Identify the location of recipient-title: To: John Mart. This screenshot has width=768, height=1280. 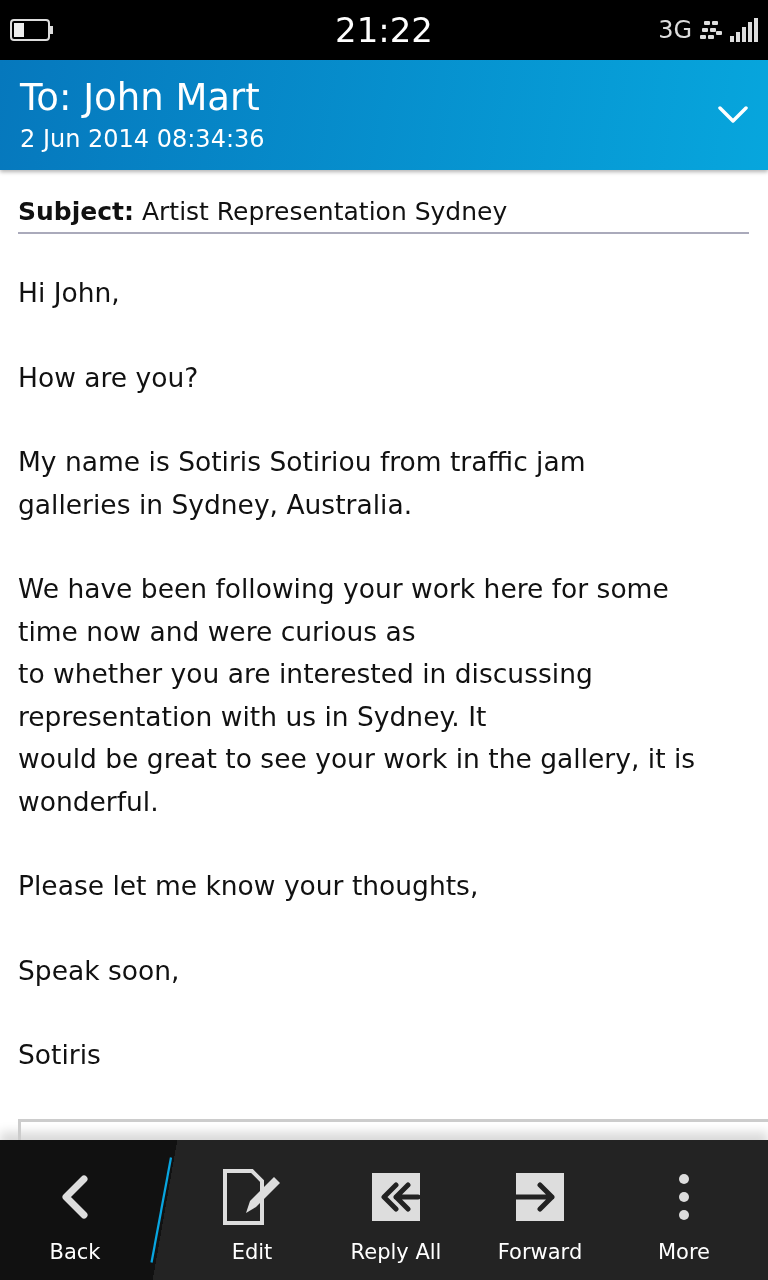
(140, 98).